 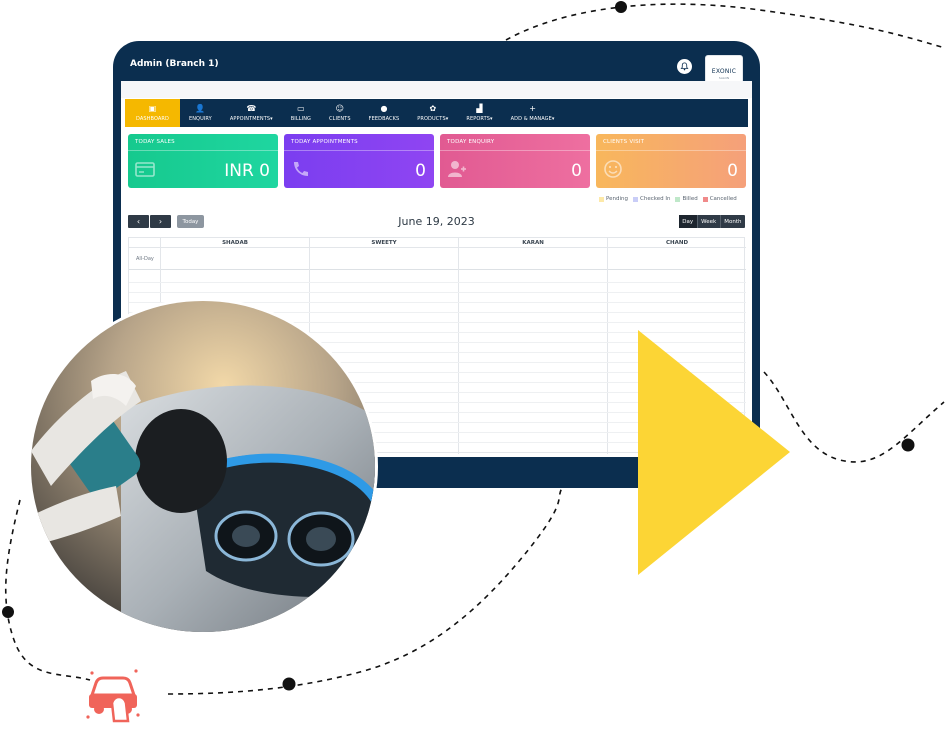 I want to click on all-day-label: All-Day, so click(x=145, y=259).